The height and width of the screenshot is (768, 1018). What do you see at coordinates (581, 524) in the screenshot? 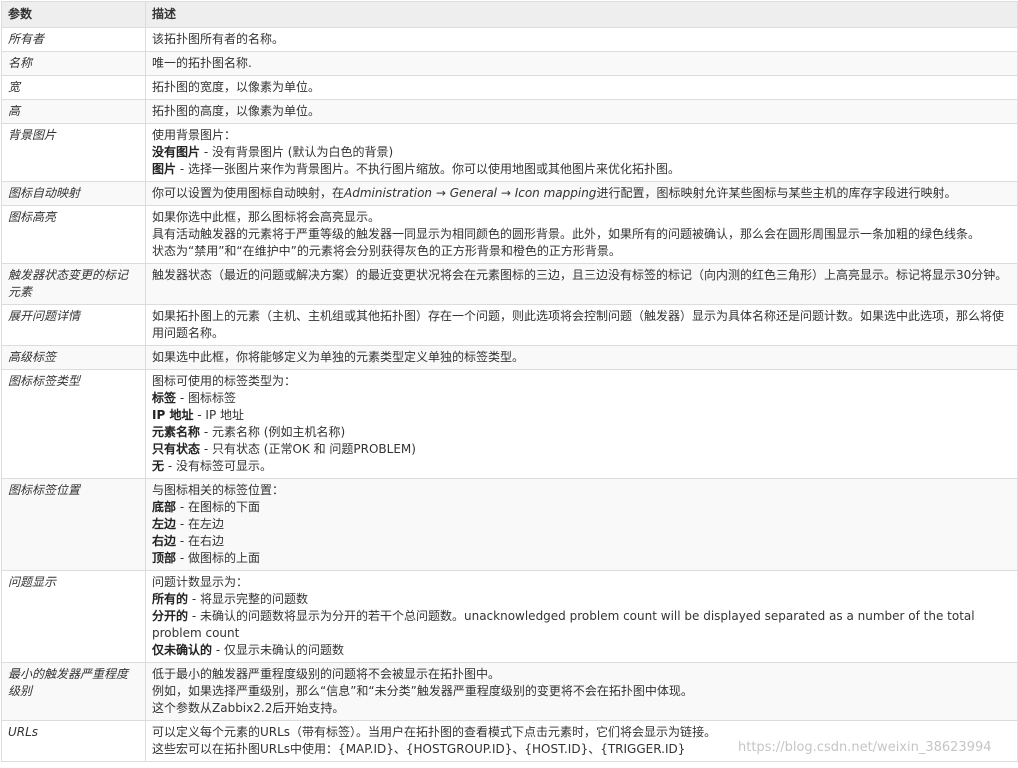
I see `description-line: 左边 - 在左边` at bounding box center [581, 524].